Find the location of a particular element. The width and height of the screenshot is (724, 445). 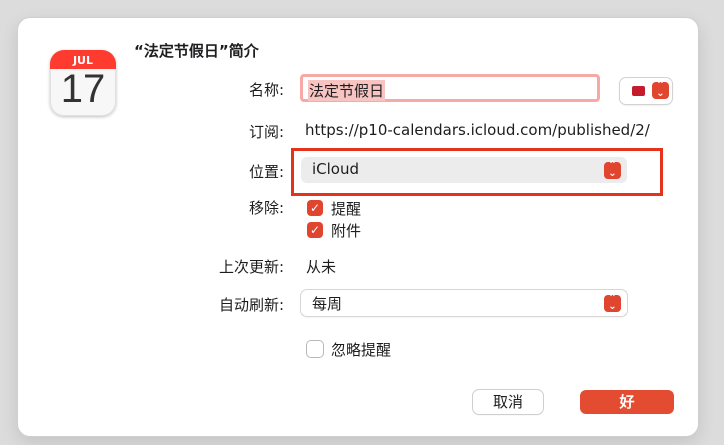

auto-refresh-popup-value: 每周 is located at coordinates (327, 304).